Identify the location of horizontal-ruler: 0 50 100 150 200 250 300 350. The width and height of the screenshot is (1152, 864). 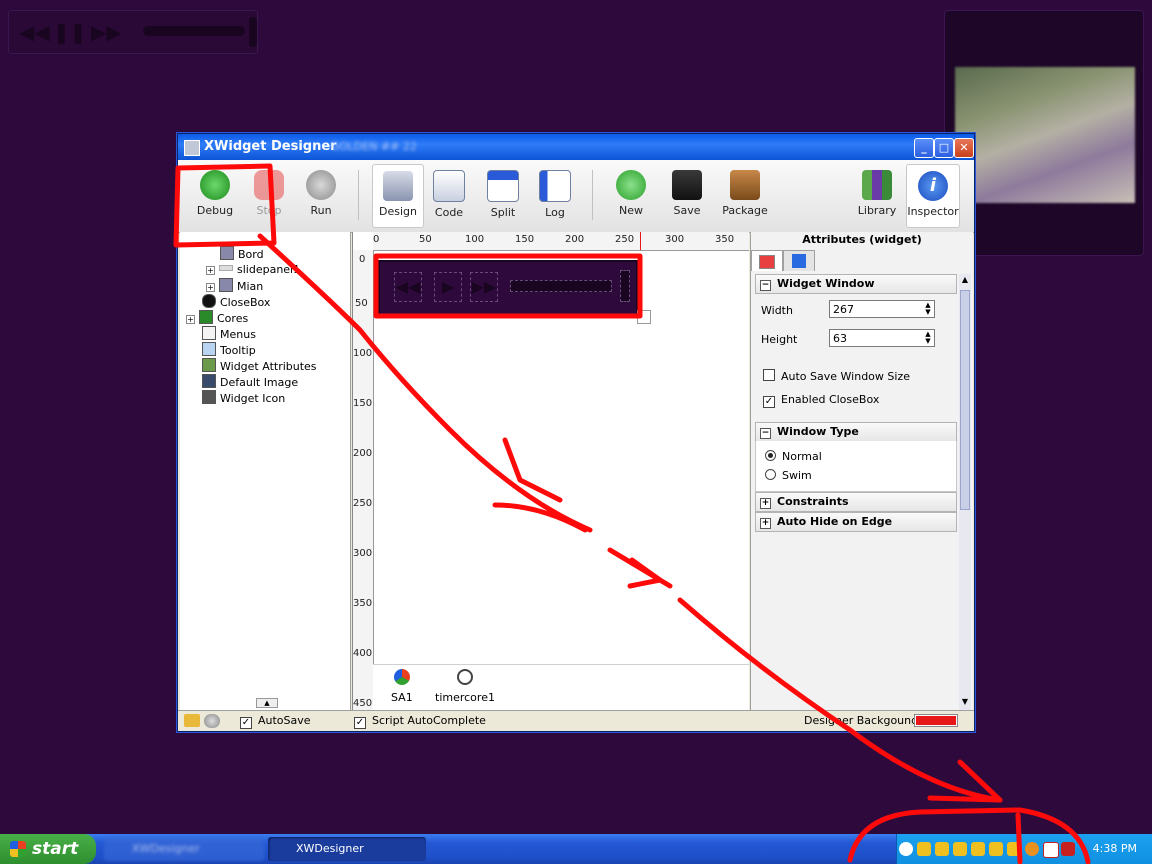
(561, 241).